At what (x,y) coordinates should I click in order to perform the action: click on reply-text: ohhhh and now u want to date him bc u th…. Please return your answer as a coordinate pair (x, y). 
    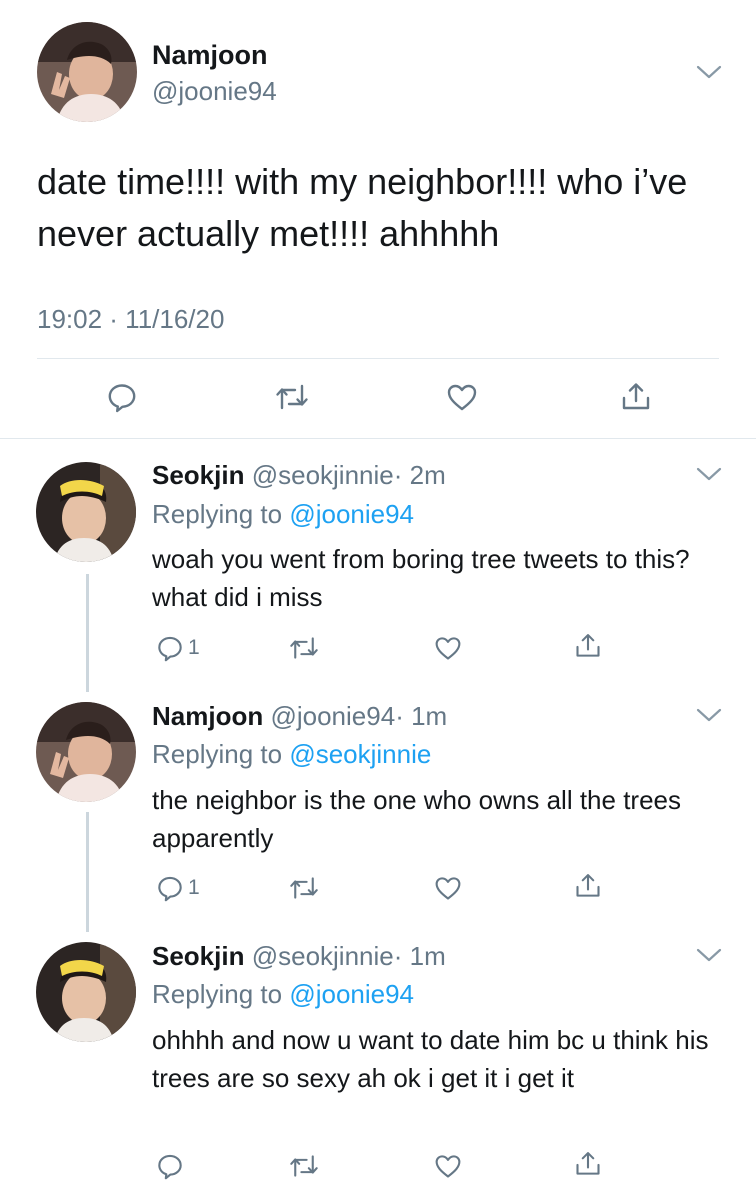
    Looking at the image, I should click on (430, 1059).